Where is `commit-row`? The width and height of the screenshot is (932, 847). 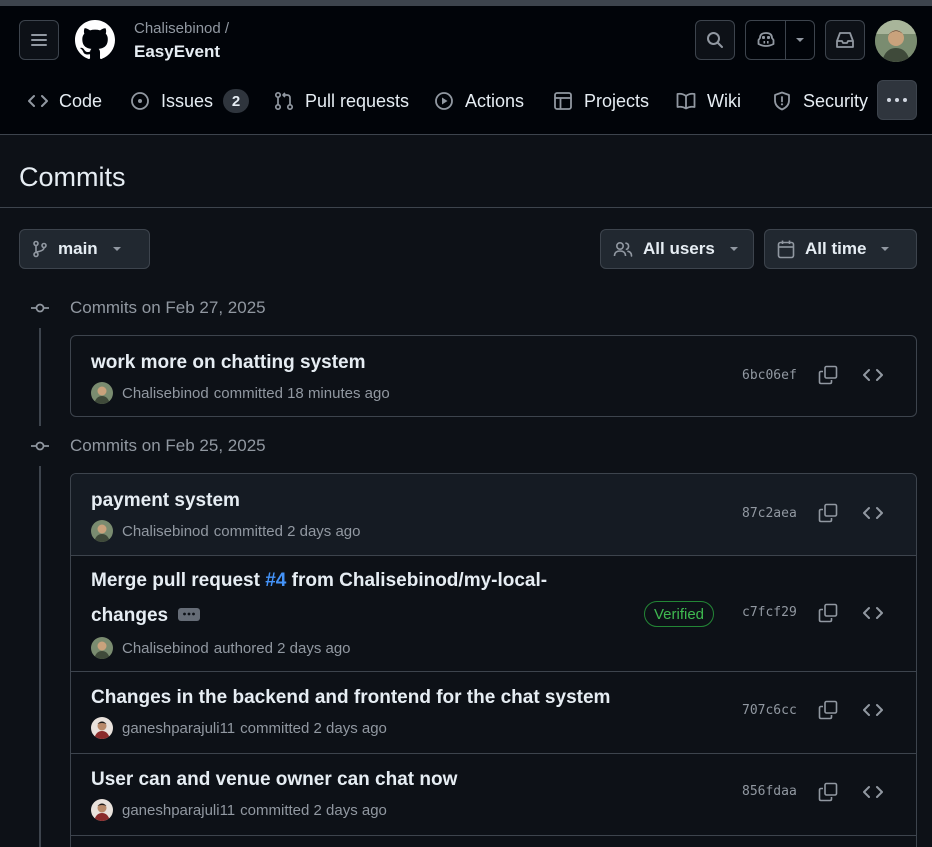 commit-row is located at coordinates (493, 841).